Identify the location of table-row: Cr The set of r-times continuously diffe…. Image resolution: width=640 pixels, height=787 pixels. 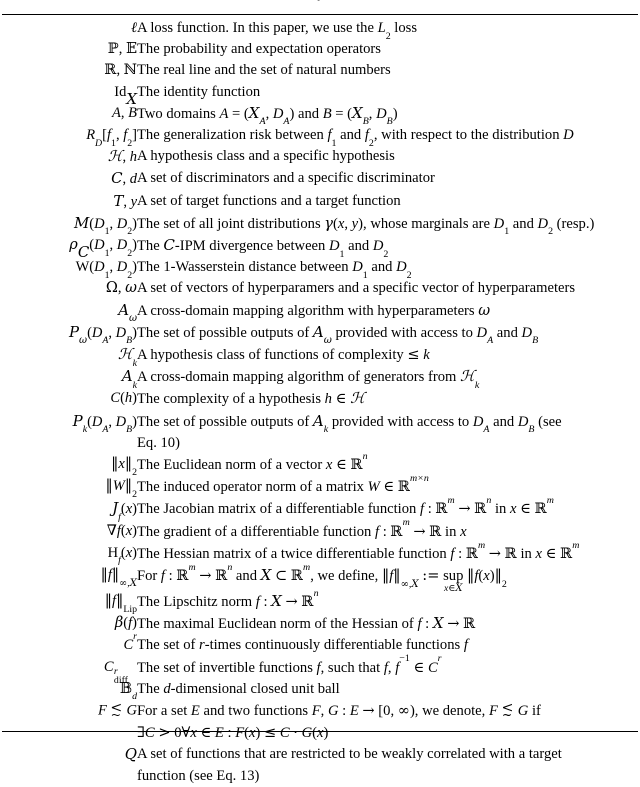
(320, 643).